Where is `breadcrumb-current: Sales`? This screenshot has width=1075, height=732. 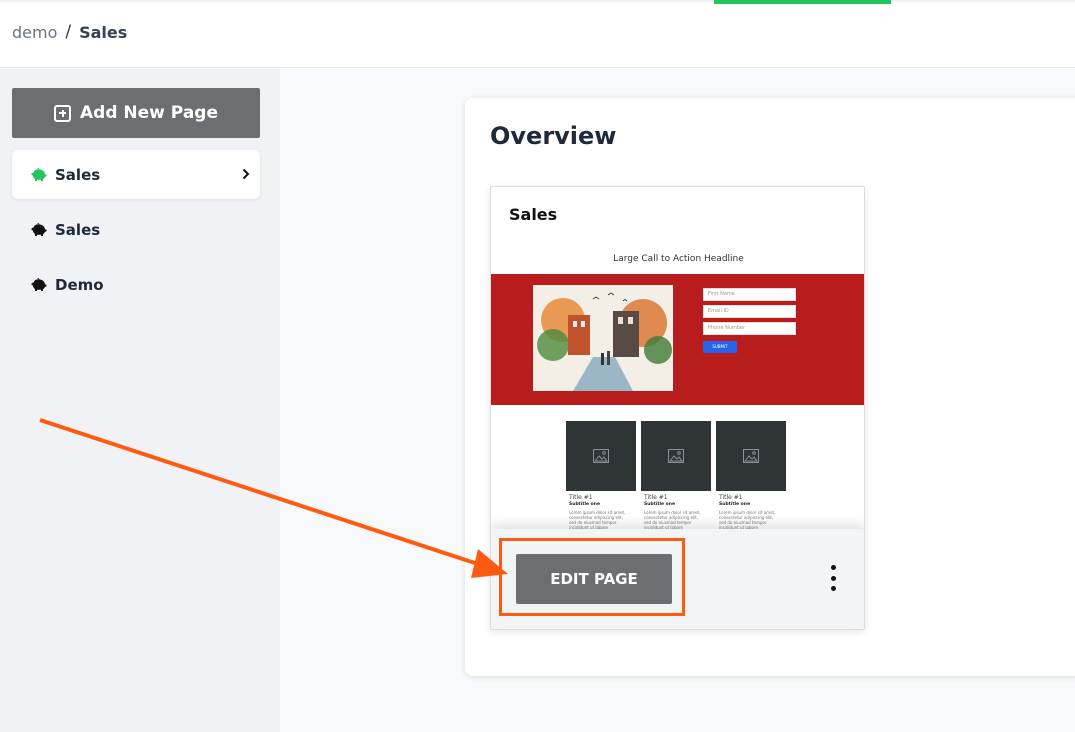
breadcrumb-current: Sales is located at coordinates (103, 32).